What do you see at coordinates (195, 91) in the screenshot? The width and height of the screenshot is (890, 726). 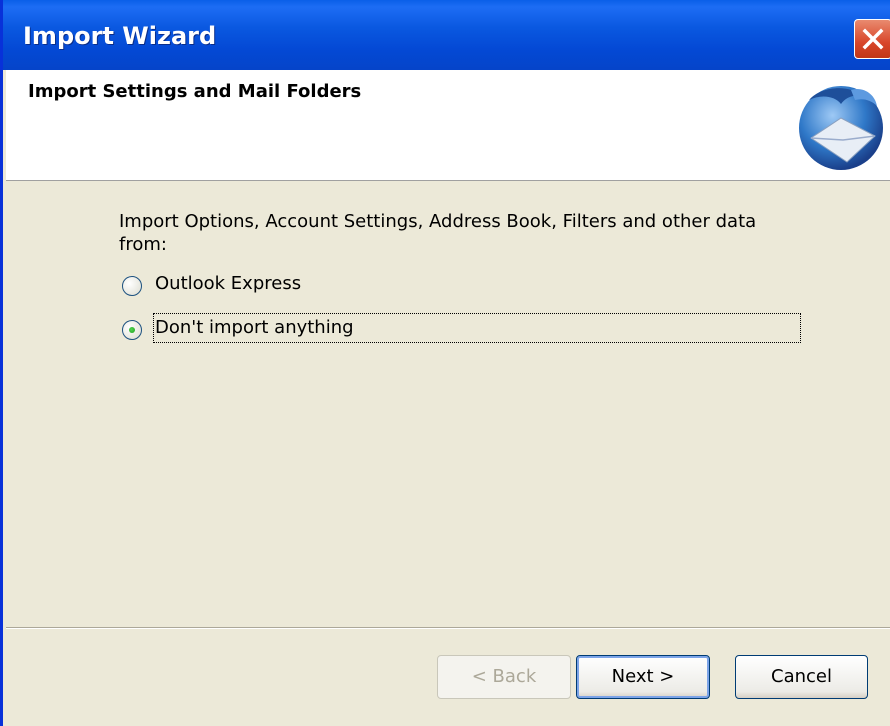 I see `page-title: Import Settings and Mail Folders` at bounding box center [195, 91].